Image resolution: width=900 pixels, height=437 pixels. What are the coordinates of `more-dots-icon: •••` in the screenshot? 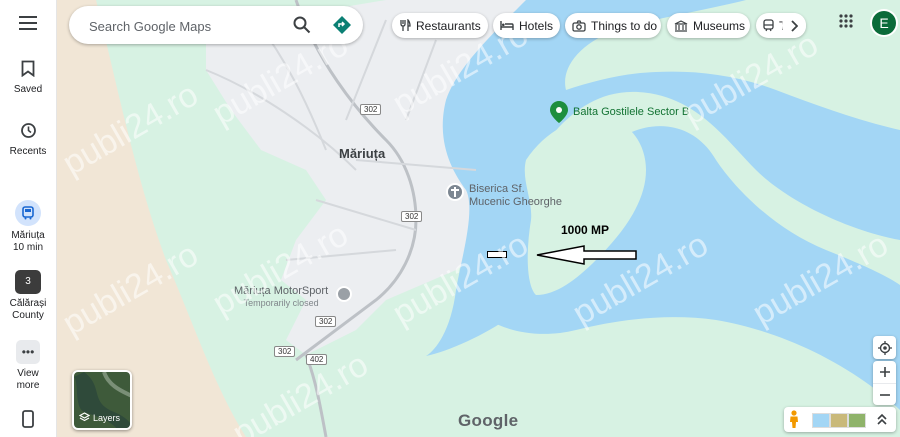 It's located at (28, 352).